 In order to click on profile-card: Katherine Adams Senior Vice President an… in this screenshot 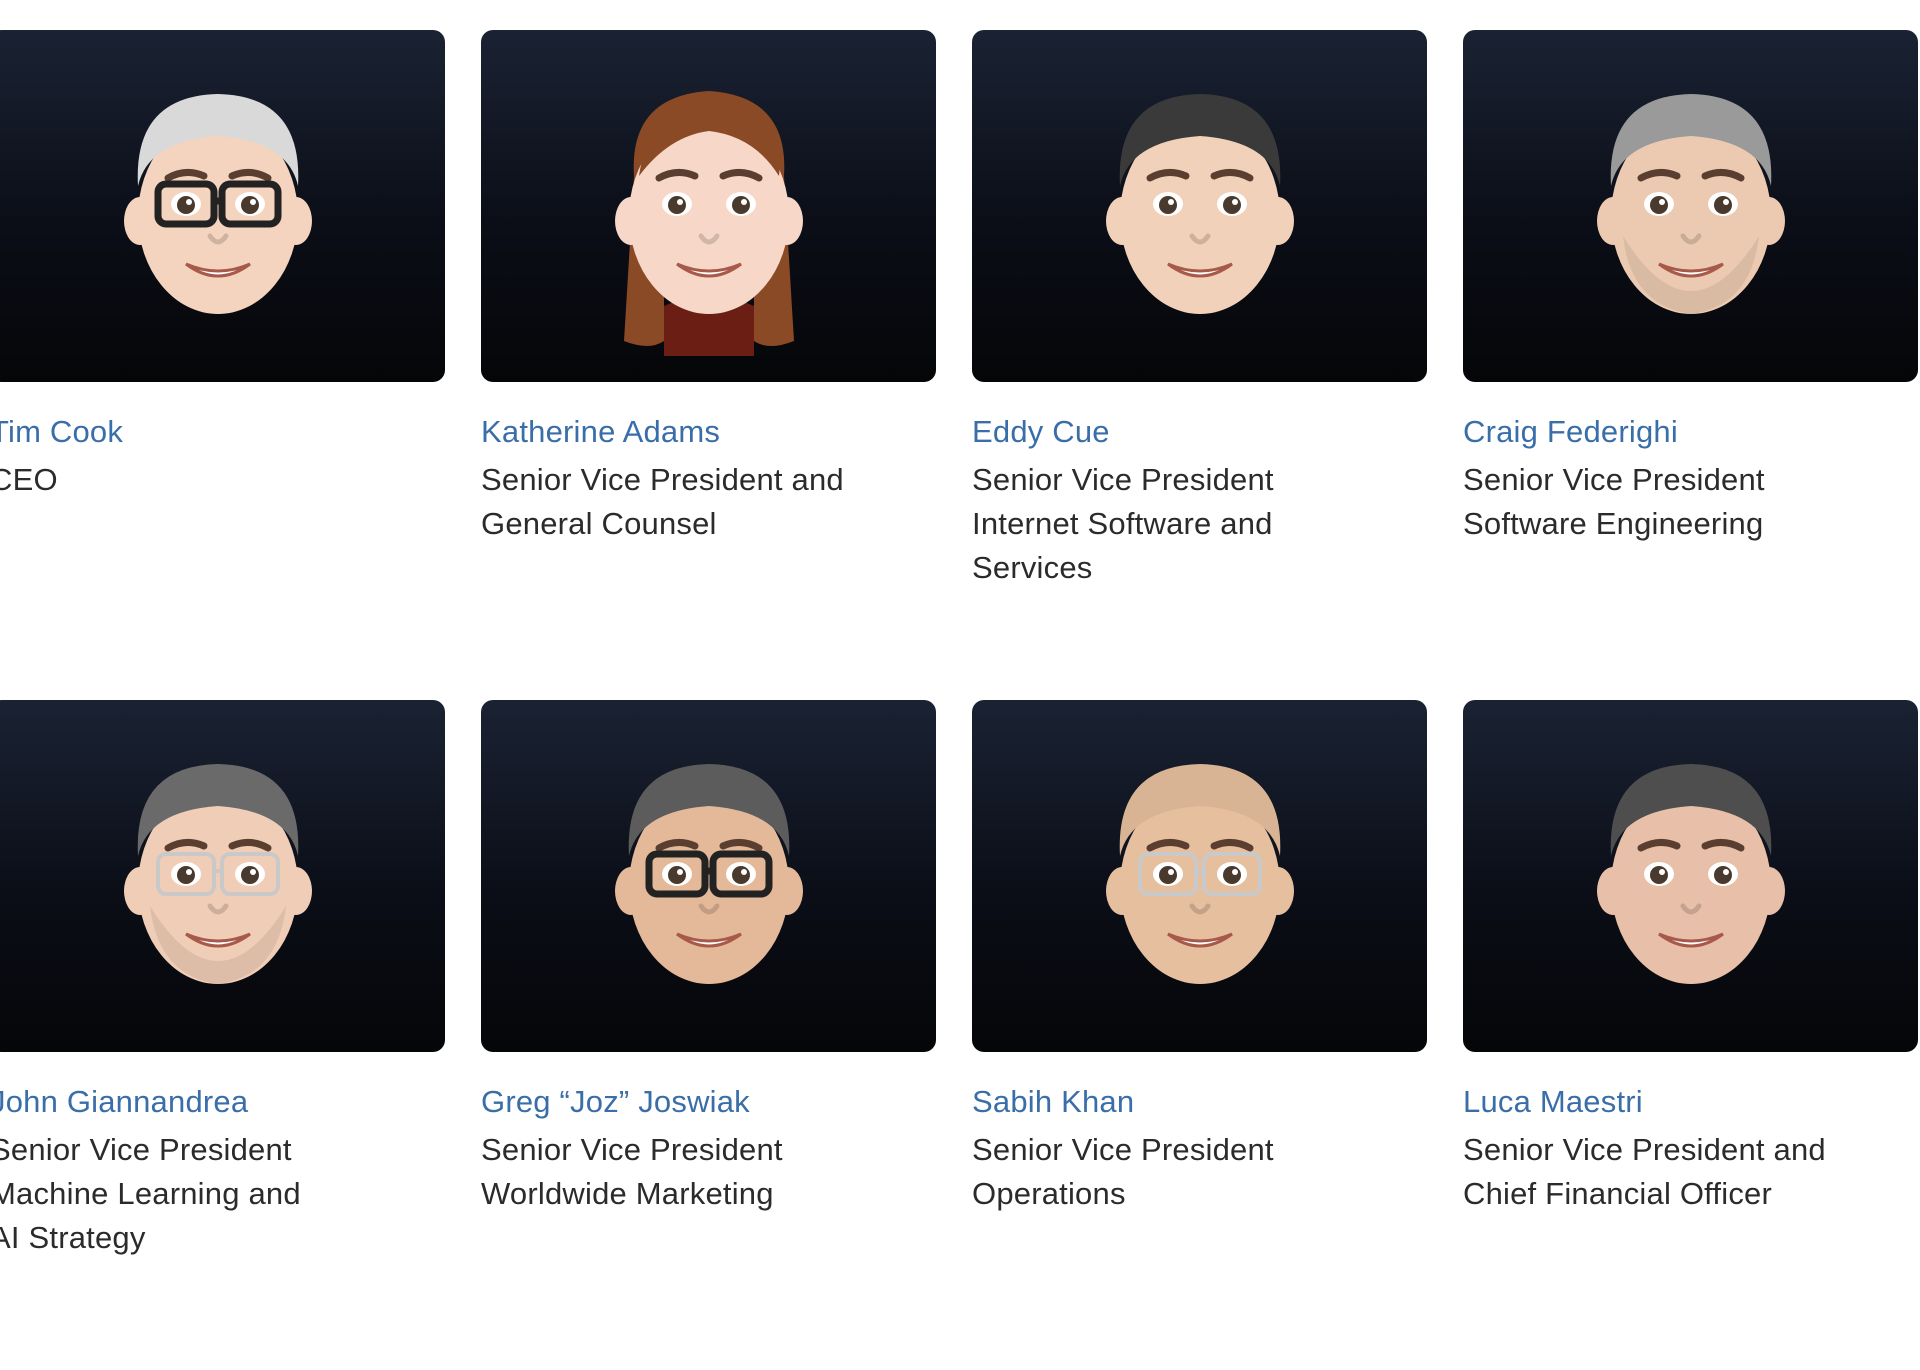, I will do `click(708, 346)`.